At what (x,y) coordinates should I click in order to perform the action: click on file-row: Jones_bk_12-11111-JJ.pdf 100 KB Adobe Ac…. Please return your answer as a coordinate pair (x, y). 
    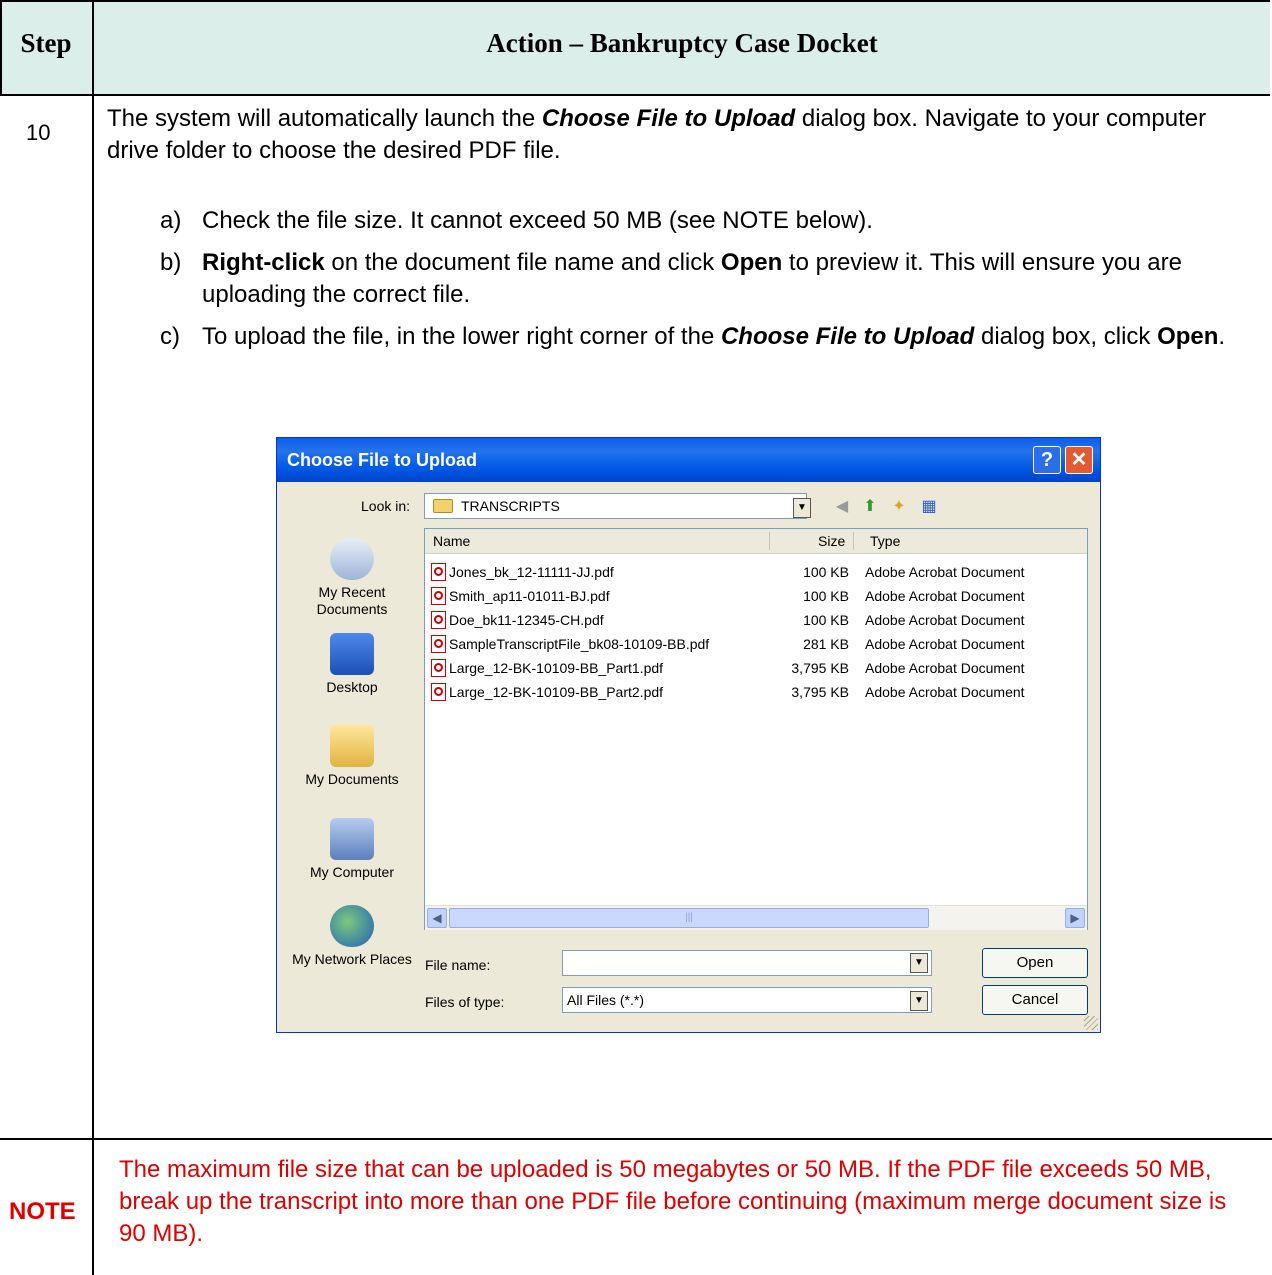
    Looking at the image, I should click on (756, 573).